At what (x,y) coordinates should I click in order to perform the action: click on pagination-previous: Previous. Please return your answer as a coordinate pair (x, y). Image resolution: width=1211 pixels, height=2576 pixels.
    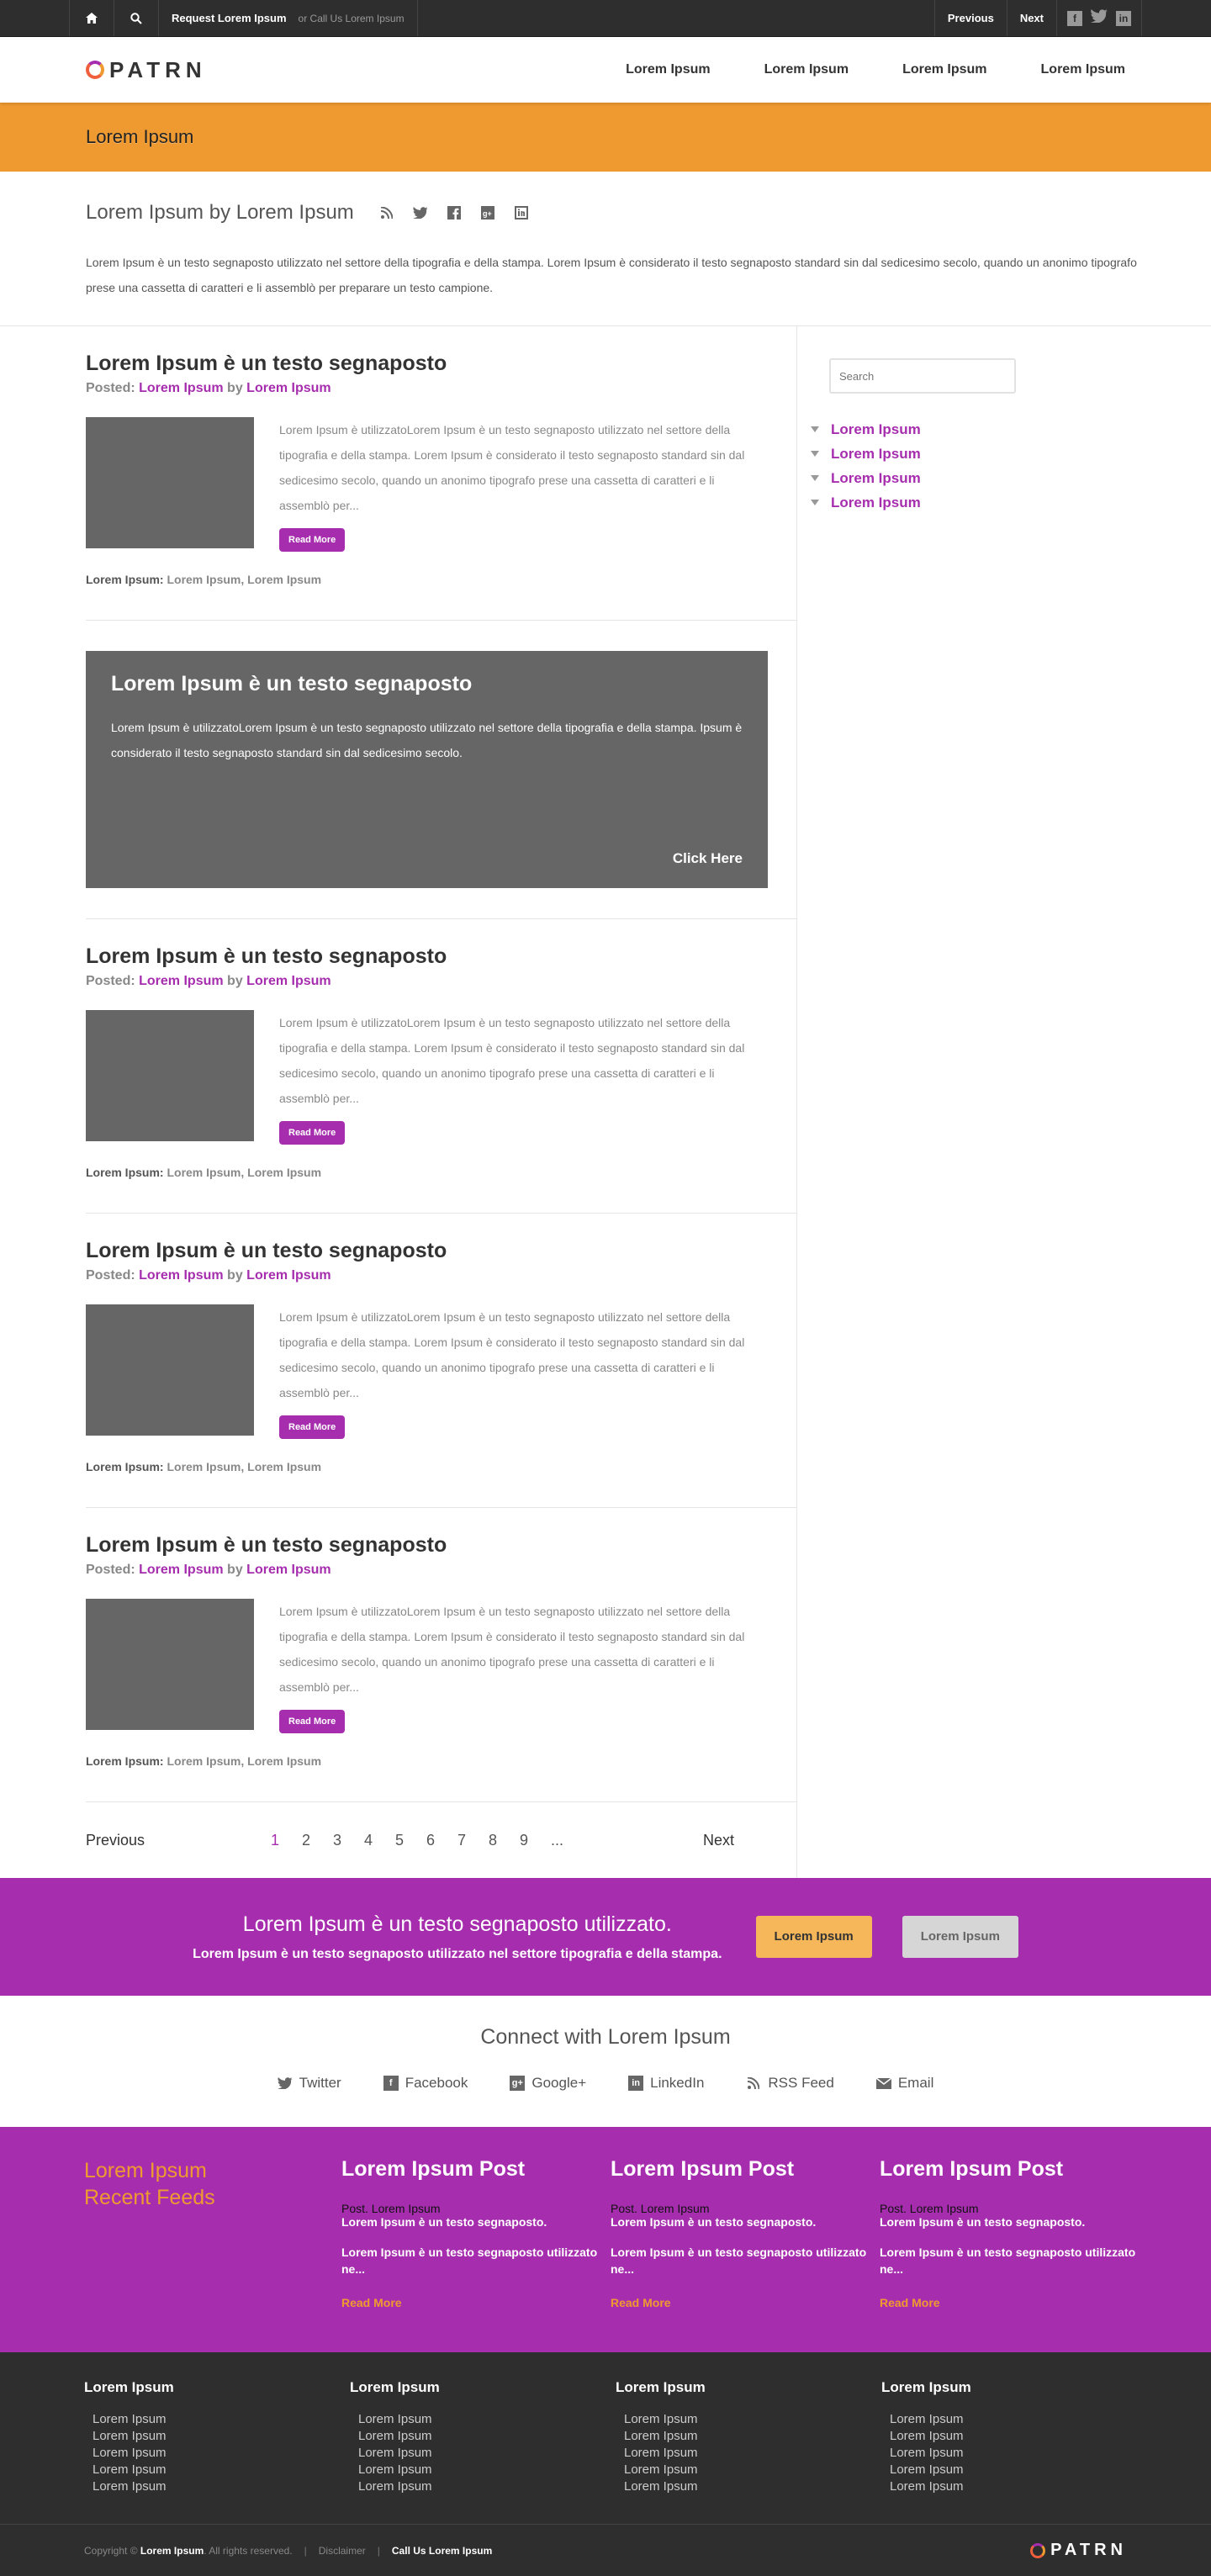
    Looking at the image, I should click on (115, 1840).